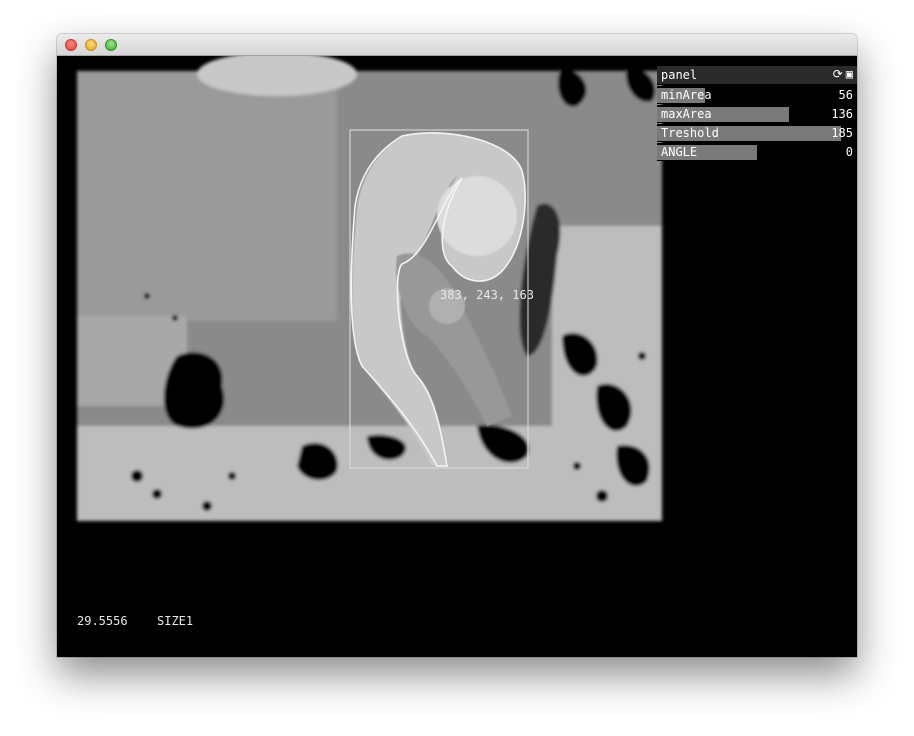 This screenshot has width=914, height=736. Describe the element at coordinates (487, 295) in the screenshot. I see `pixel-coordinates-readout: 383, 243, 163` at that location.